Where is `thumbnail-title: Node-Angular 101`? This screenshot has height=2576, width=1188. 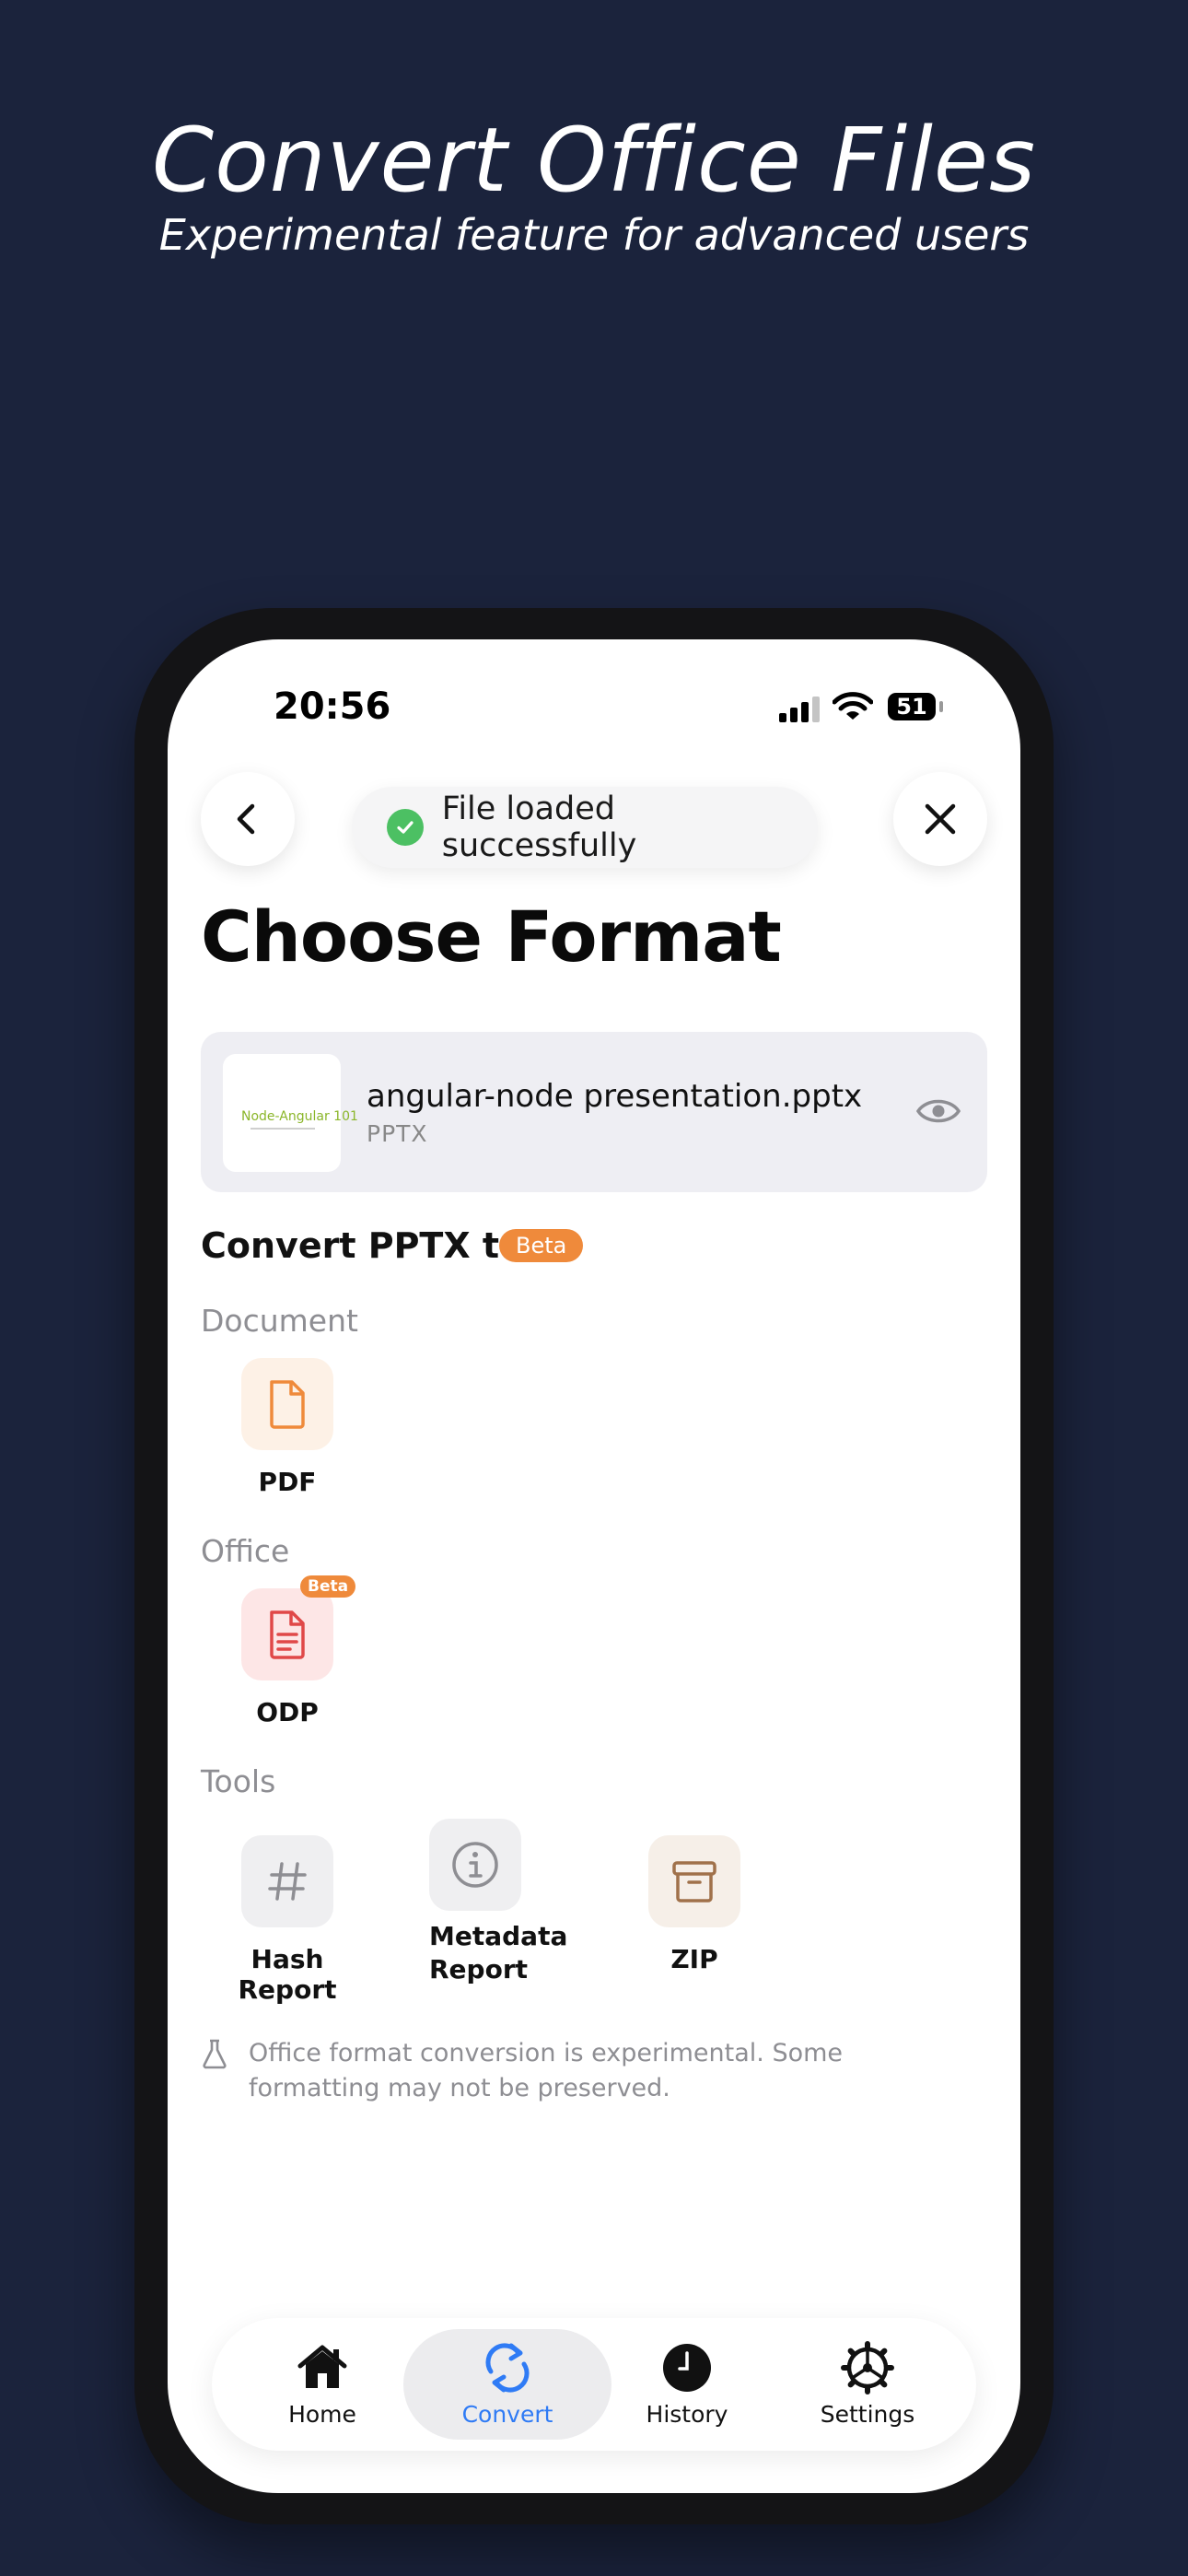
thumbnail-title: Node-Angular 101 is located at coordinates (299, 1116).